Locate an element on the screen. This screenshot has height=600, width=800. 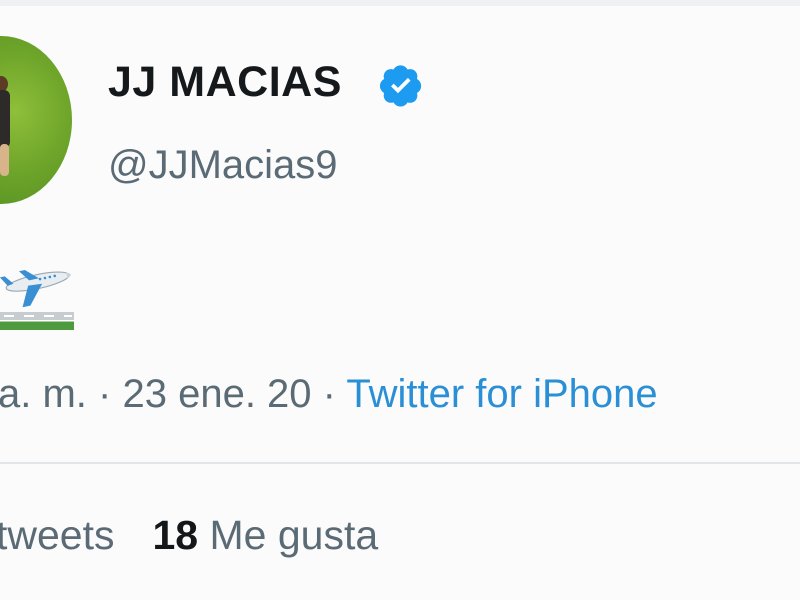
avatar is located at coordinates (36, 120).